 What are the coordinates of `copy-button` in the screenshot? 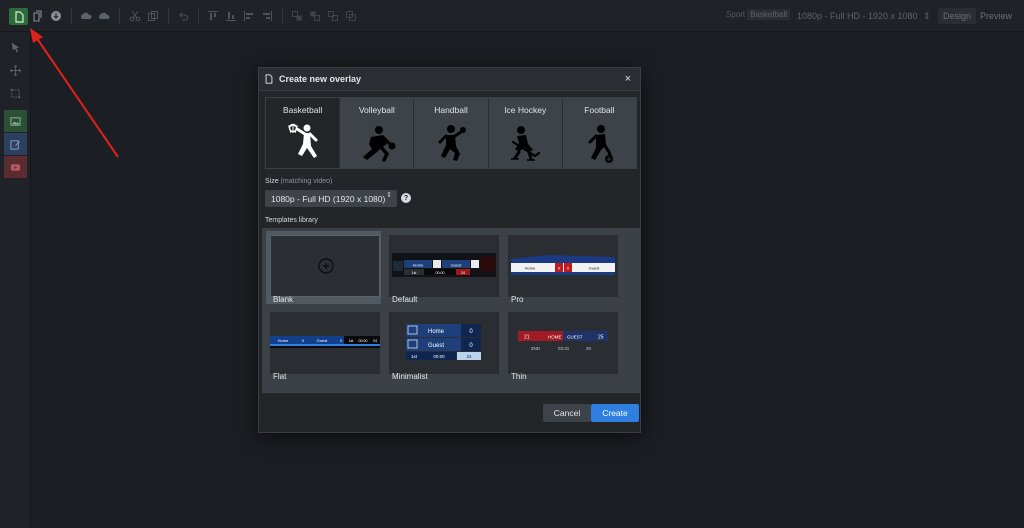 It's located at (153, 16).